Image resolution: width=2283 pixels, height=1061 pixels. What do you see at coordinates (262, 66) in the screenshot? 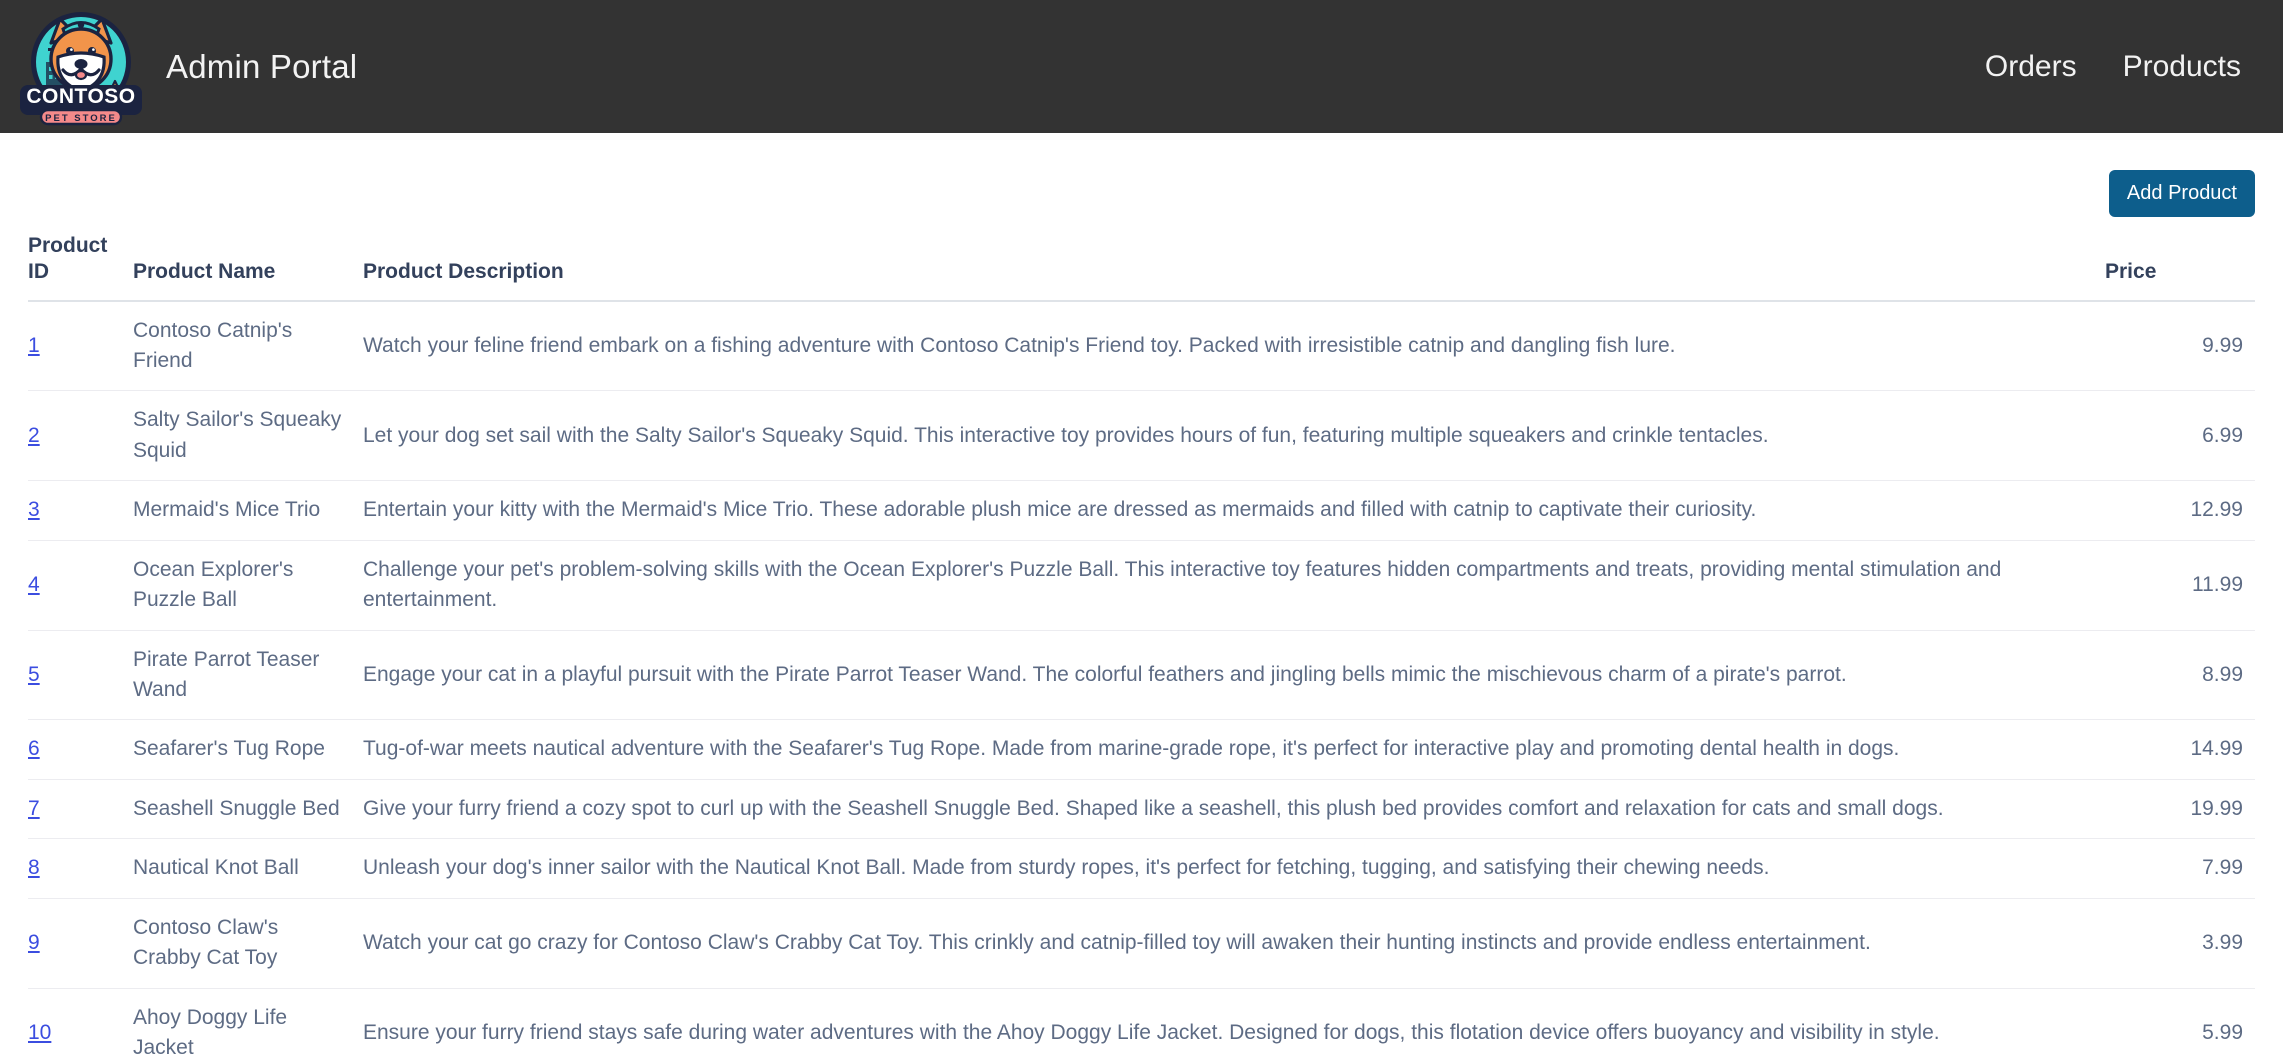
I see `brand-title: Admin Portal` at bounding box center [262, 66].